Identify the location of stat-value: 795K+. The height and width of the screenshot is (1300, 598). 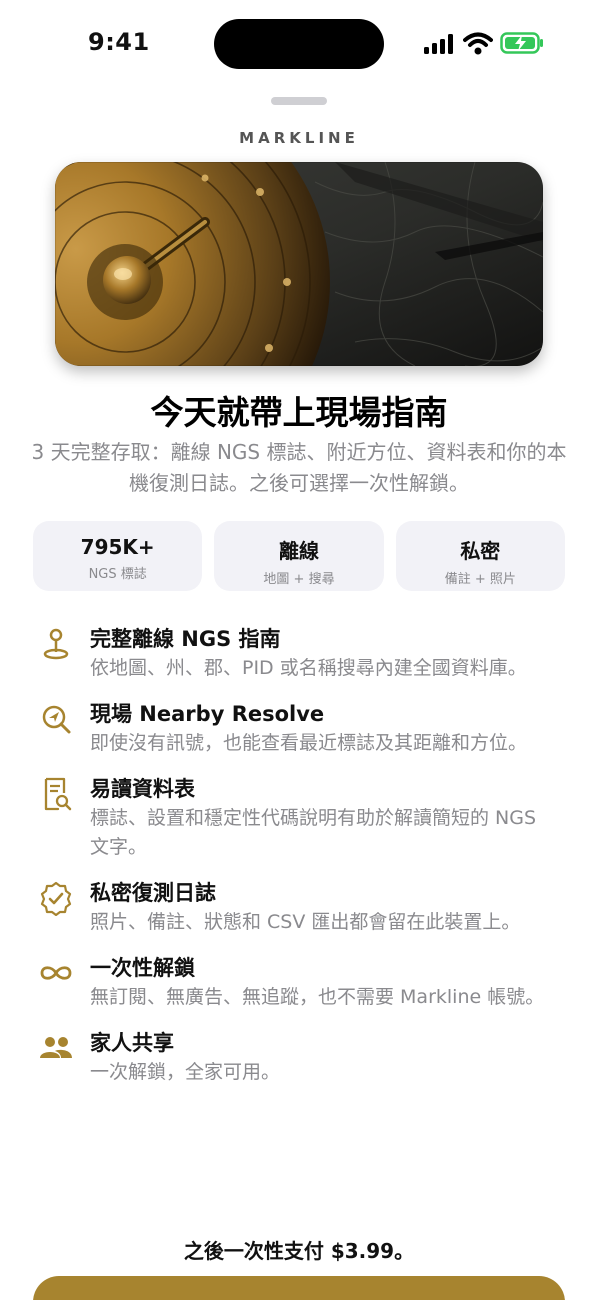
(117, 547).